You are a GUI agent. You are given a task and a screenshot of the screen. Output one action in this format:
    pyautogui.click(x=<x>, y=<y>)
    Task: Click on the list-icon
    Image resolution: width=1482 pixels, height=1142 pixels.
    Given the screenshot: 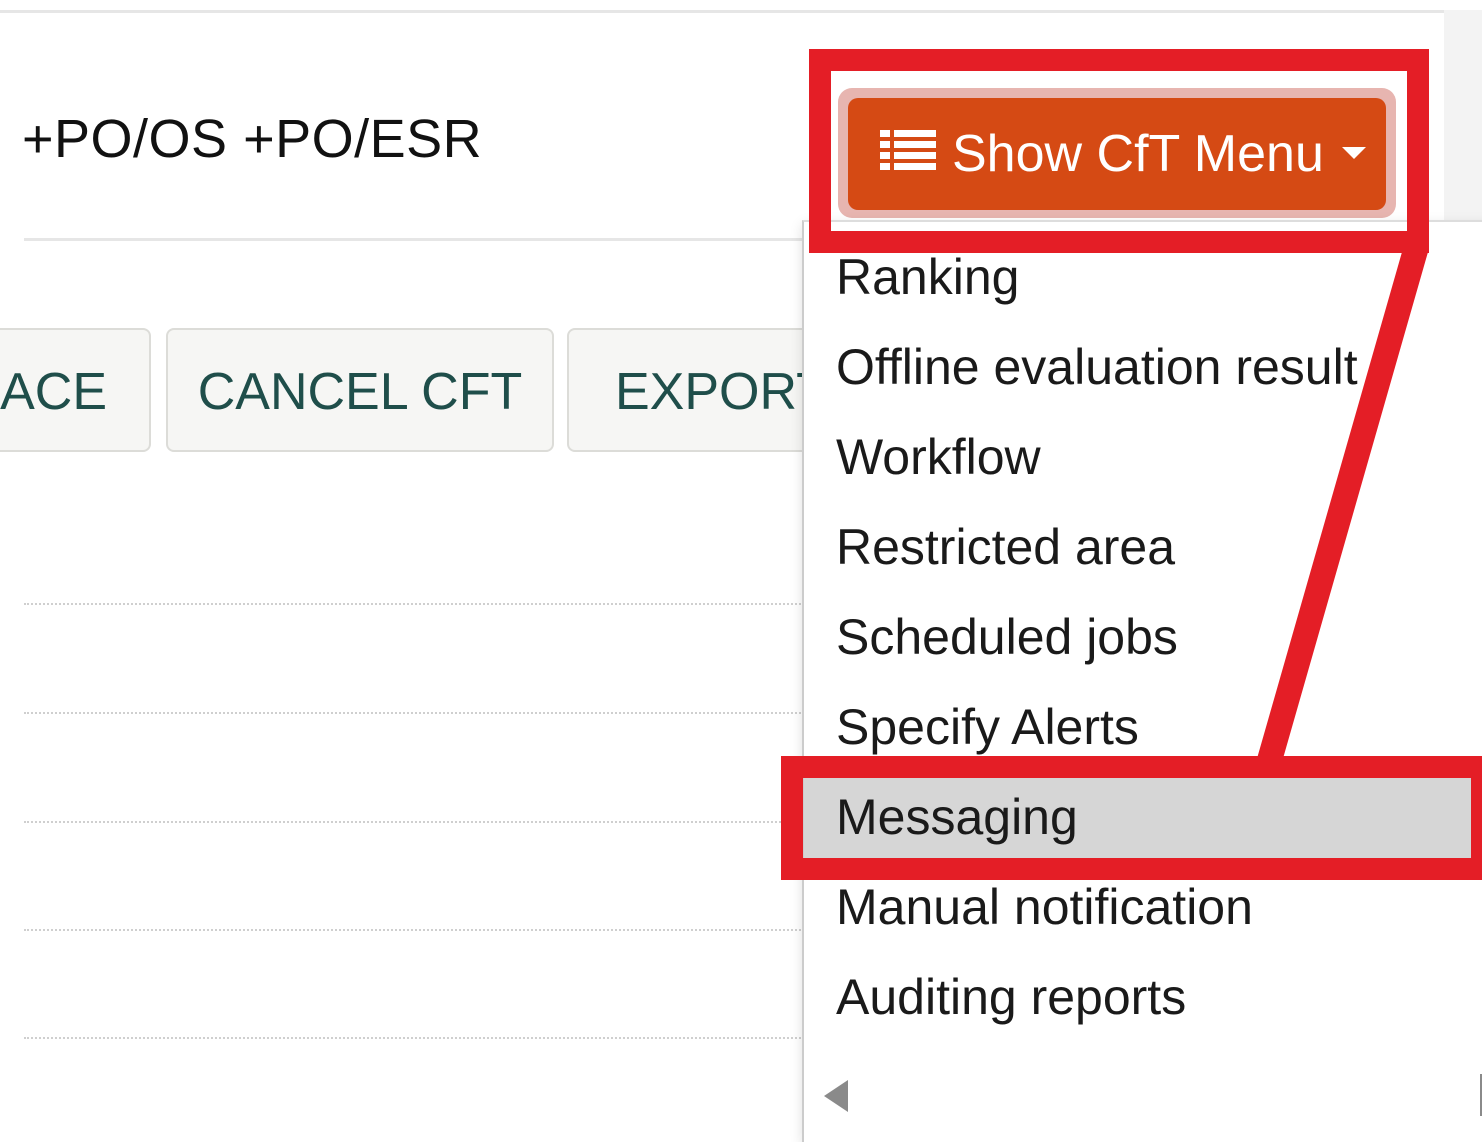 What is the action you would take?
    pyautogui.click(x=908, y=153)
    